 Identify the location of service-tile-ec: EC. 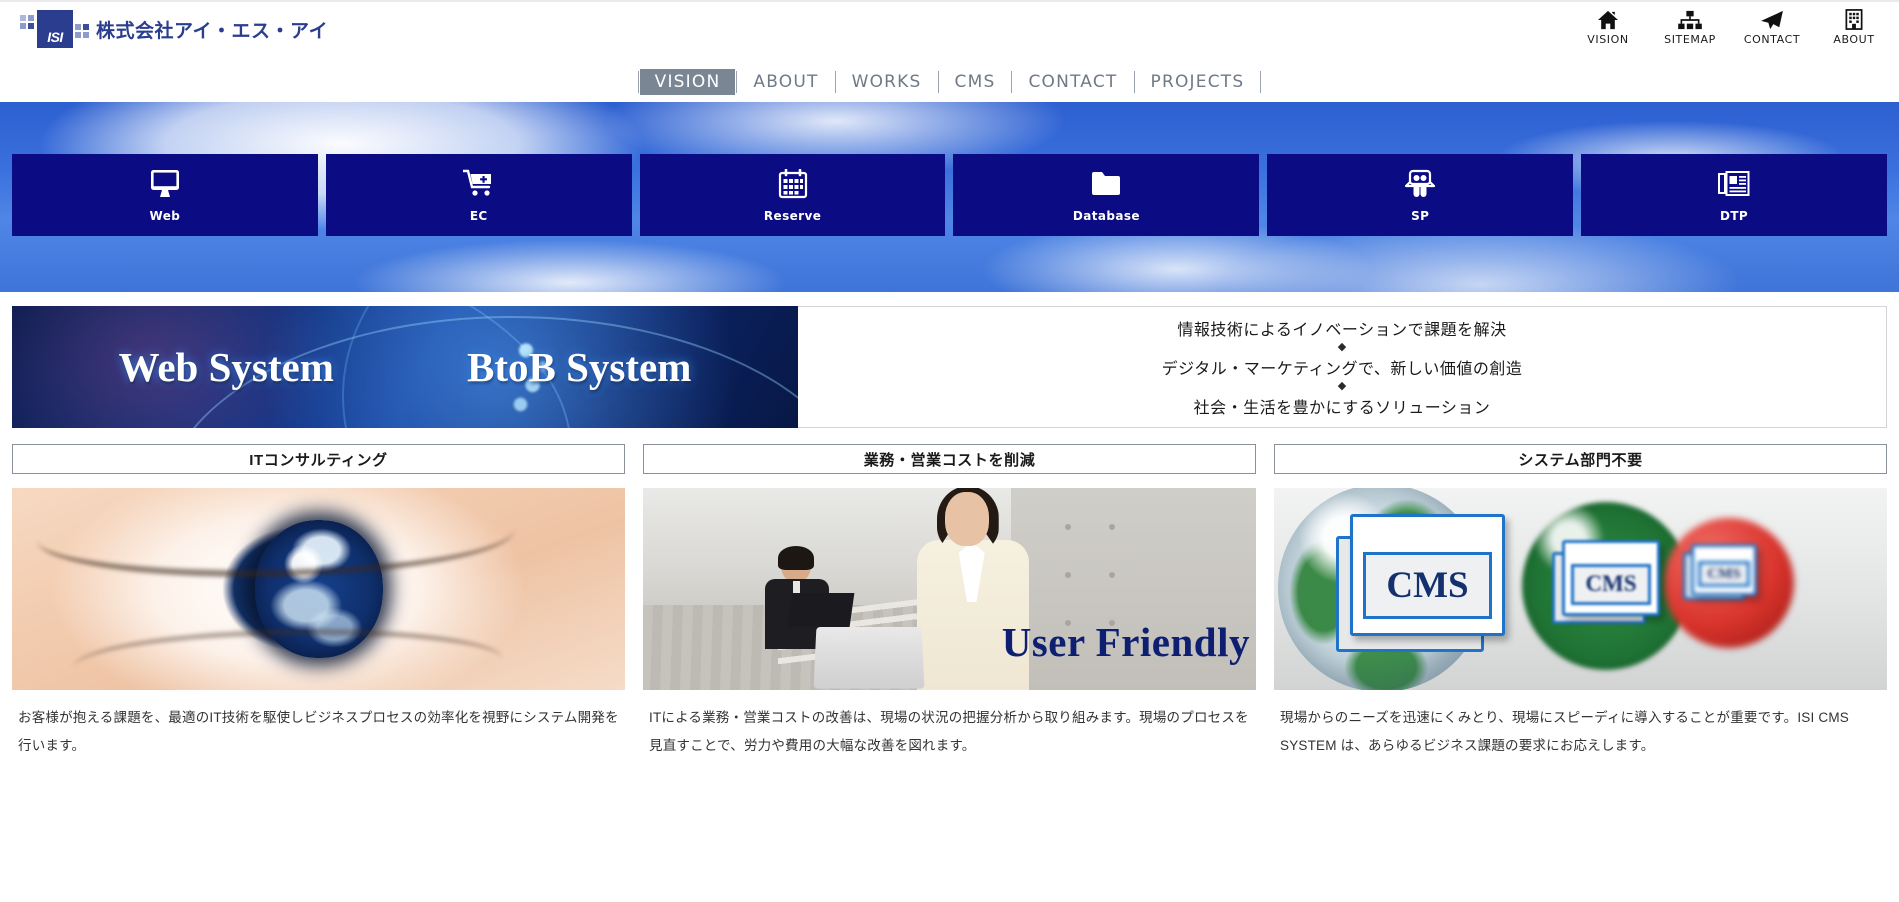
(478, 195).